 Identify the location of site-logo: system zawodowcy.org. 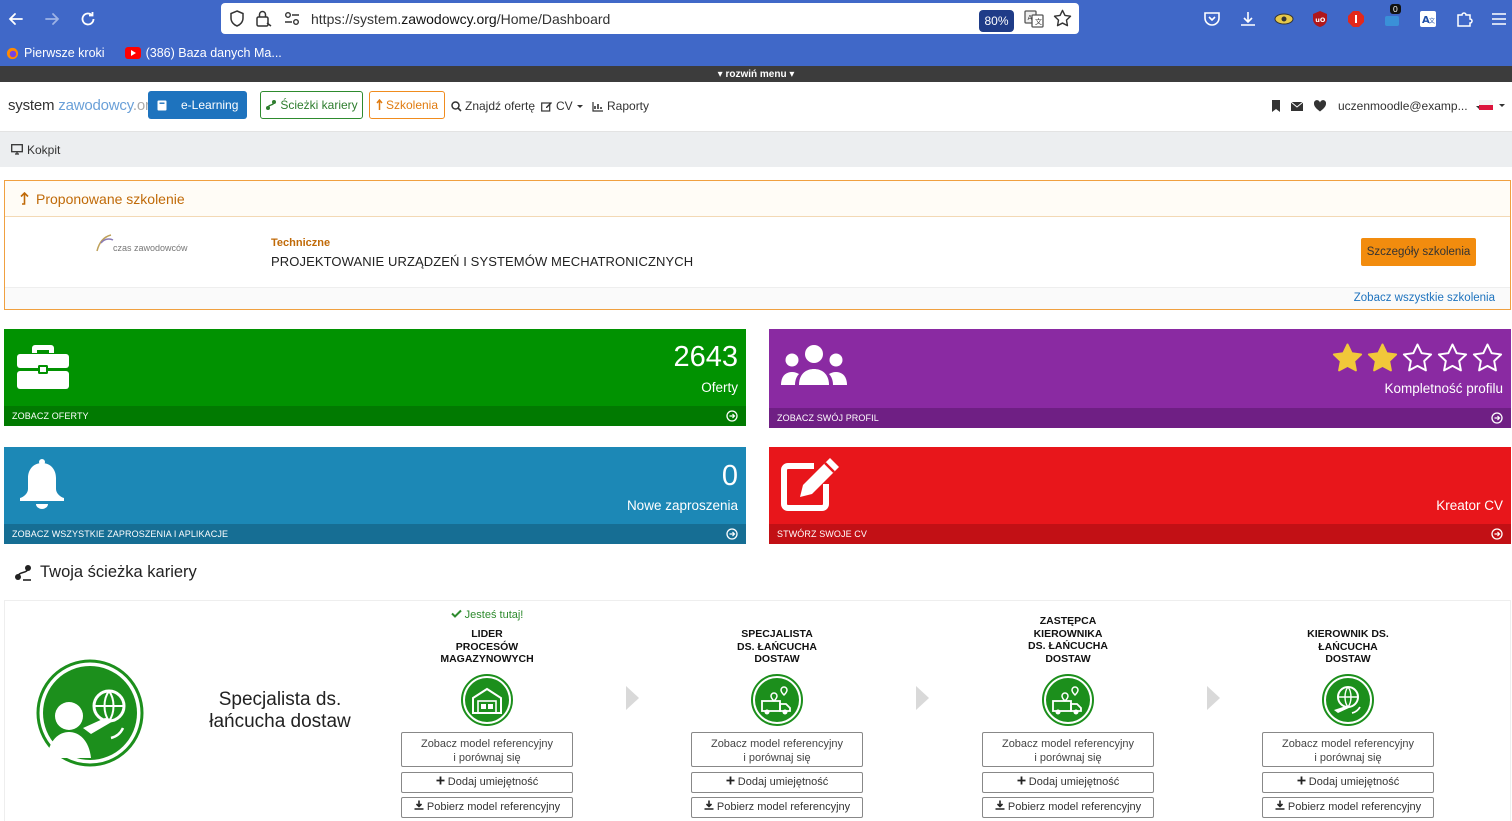
(83, 105).